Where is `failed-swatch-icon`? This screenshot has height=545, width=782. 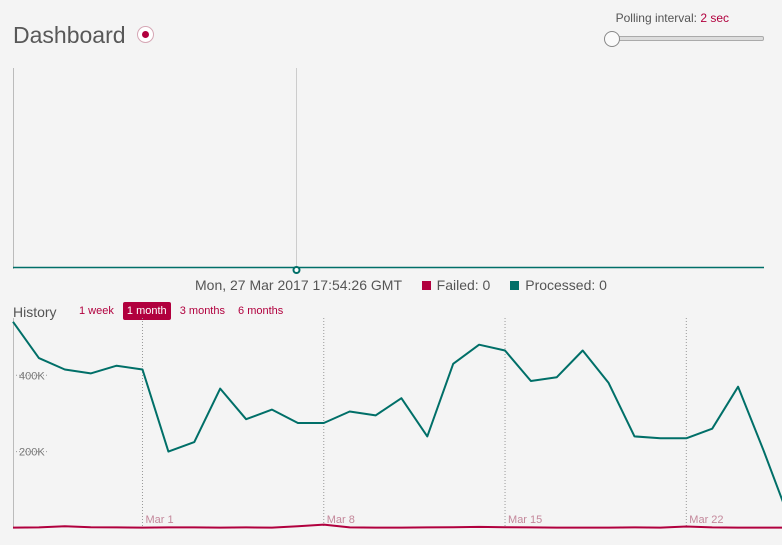
failed-swatch-icon is located at coordinates (426, 285).